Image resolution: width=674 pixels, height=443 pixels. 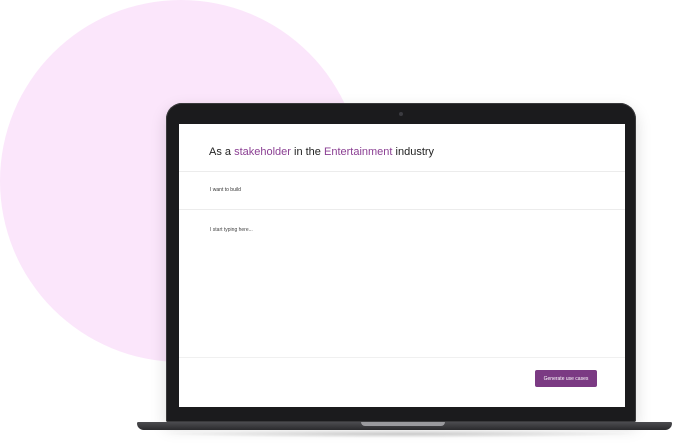 I want to click on role-selector: stakeholder, so click(x=262, y=152).